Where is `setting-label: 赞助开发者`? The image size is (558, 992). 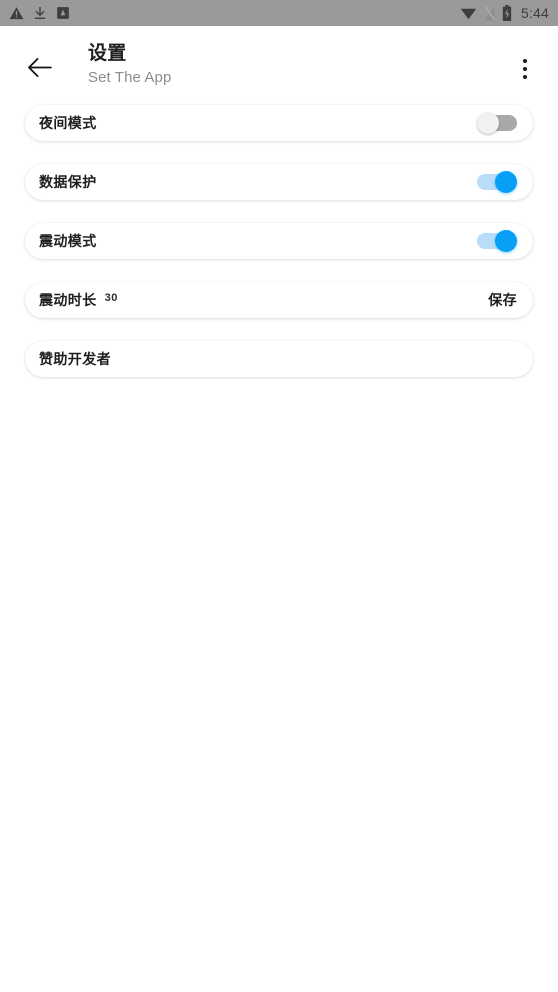
setting-label: 赞助开发者 is located at coordinates (75, 359).